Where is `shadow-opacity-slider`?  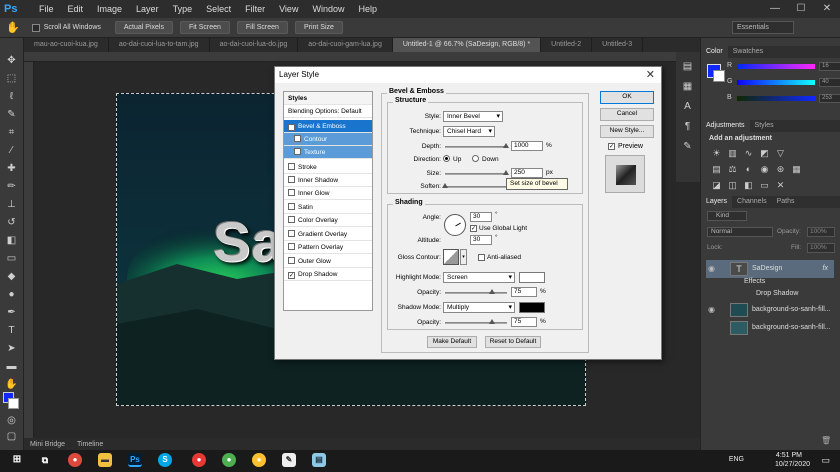
shadow-opacity-slider is located at coordinates (476, 321).